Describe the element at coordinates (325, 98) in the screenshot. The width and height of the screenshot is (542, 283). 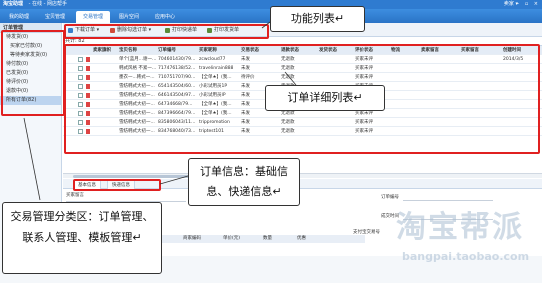
I see `callout-order-detail-list: 订单详细列表↵` at that location.